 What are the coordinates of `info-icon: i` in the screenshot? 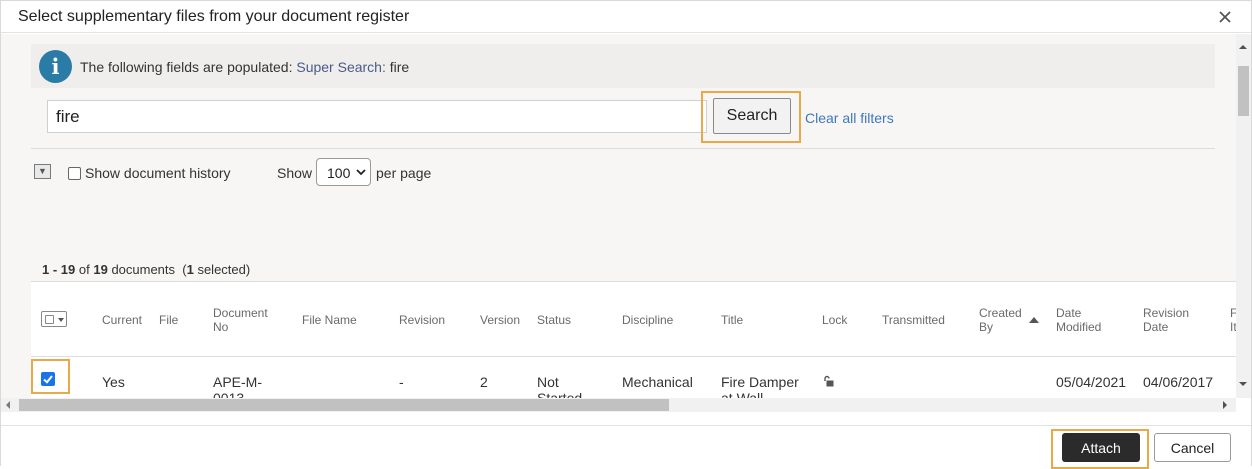 It's located at (55, 66).